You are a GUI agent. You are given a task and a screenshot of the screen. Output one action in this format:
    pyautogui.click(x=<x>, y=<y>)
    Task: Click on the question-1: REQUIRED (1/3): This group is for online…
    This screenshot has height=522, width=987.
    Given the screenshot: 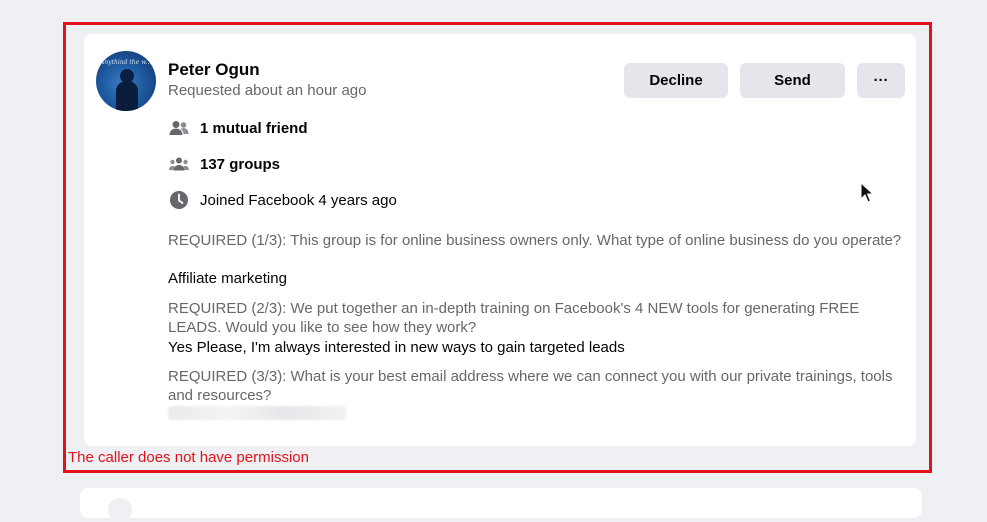 What is the action you would take?
    pyautogui.click(x=535, y=240)
    